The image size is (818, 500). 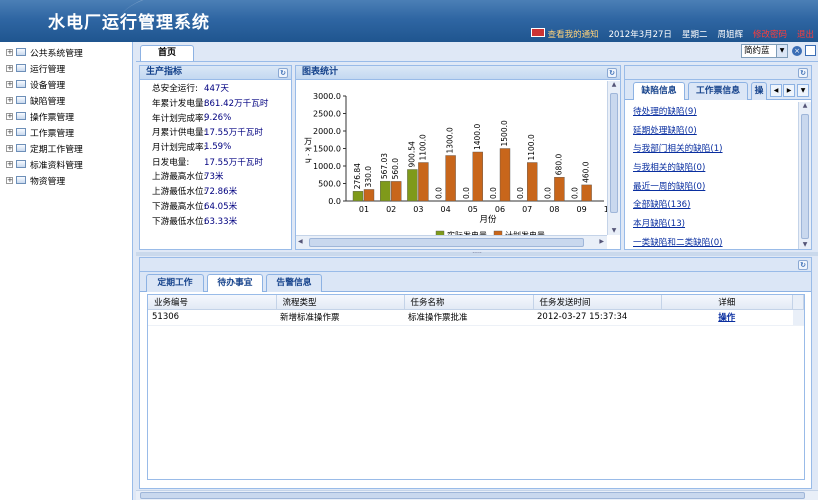 I want to click on chart-horizontal-scrollbar: ◀ ▶, so click(x=451, y=242).